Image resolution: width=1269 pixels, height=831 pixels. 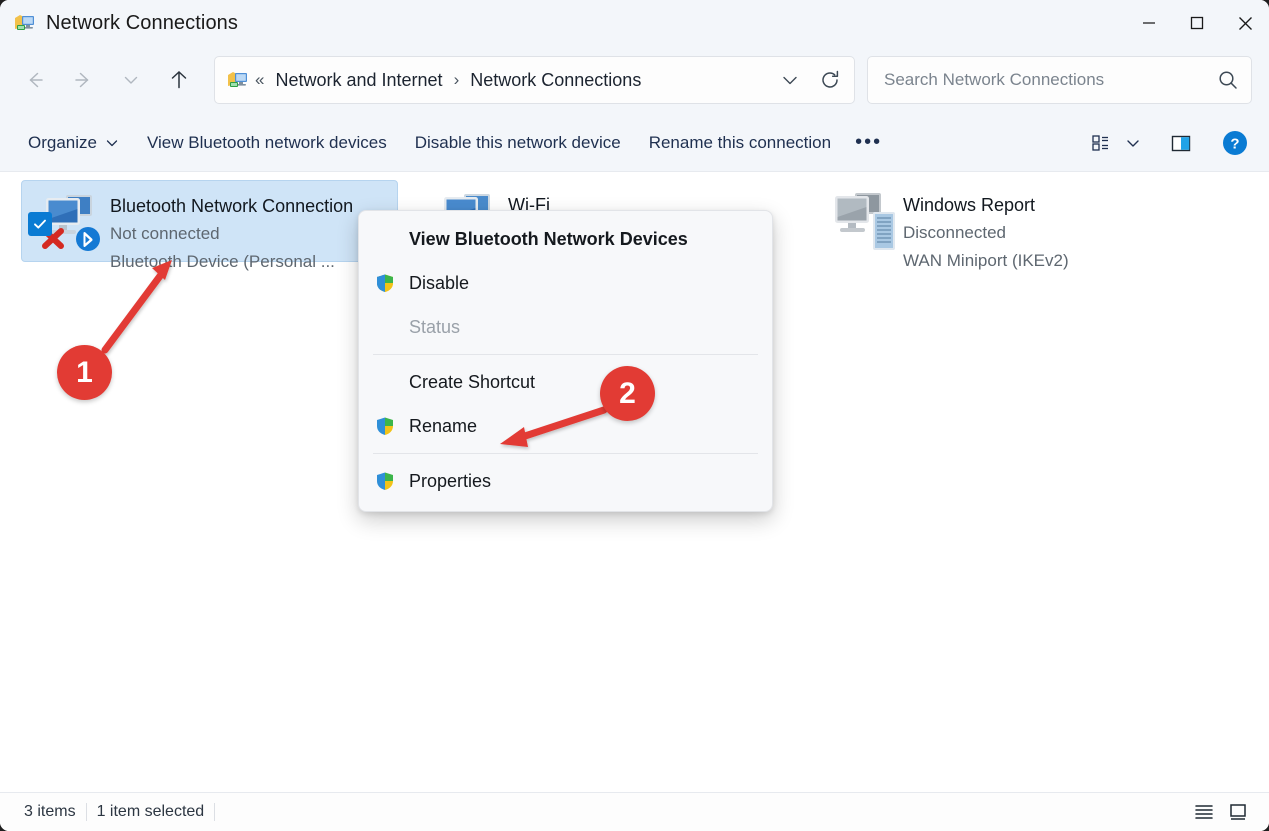 What do you see at coordinates (165, 233) in the screenshot?
I see `connection-status: Not connected` at bounding box center [165, 233].